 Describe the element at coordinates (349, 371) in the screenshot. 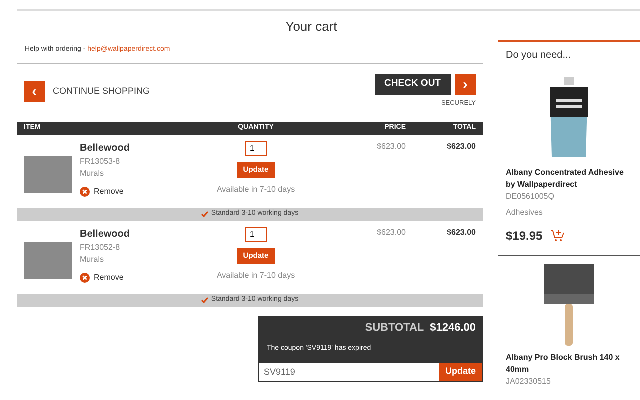

I see `coupon-field: SV9119` at that location.